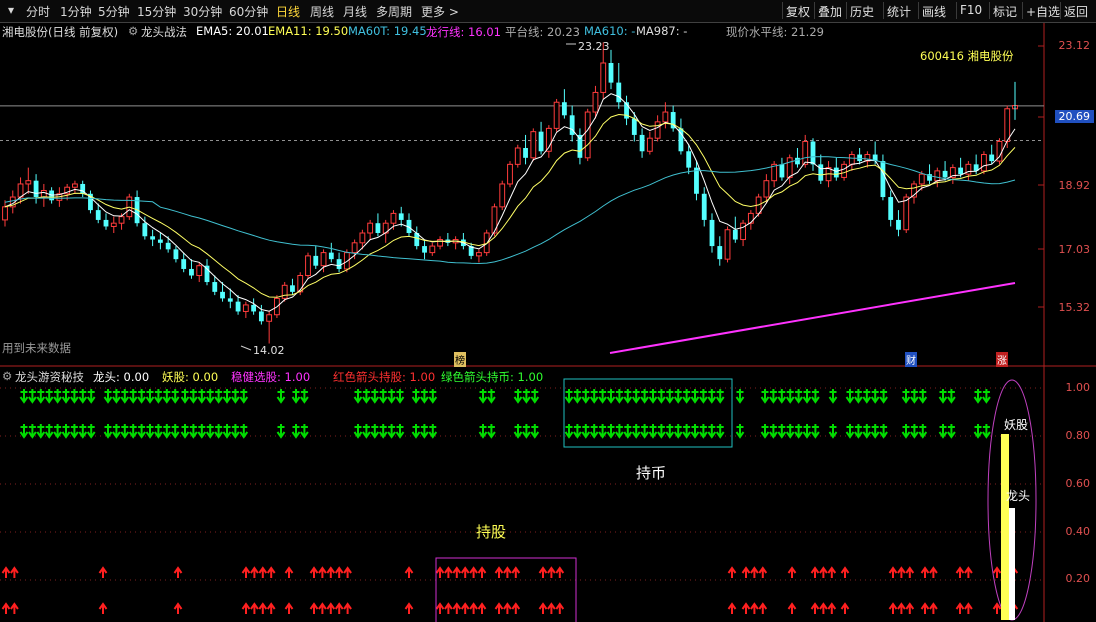  Describe the element at coordinates (651, 473) in the screenshot. I see `chibi-label: 持币` at that location.